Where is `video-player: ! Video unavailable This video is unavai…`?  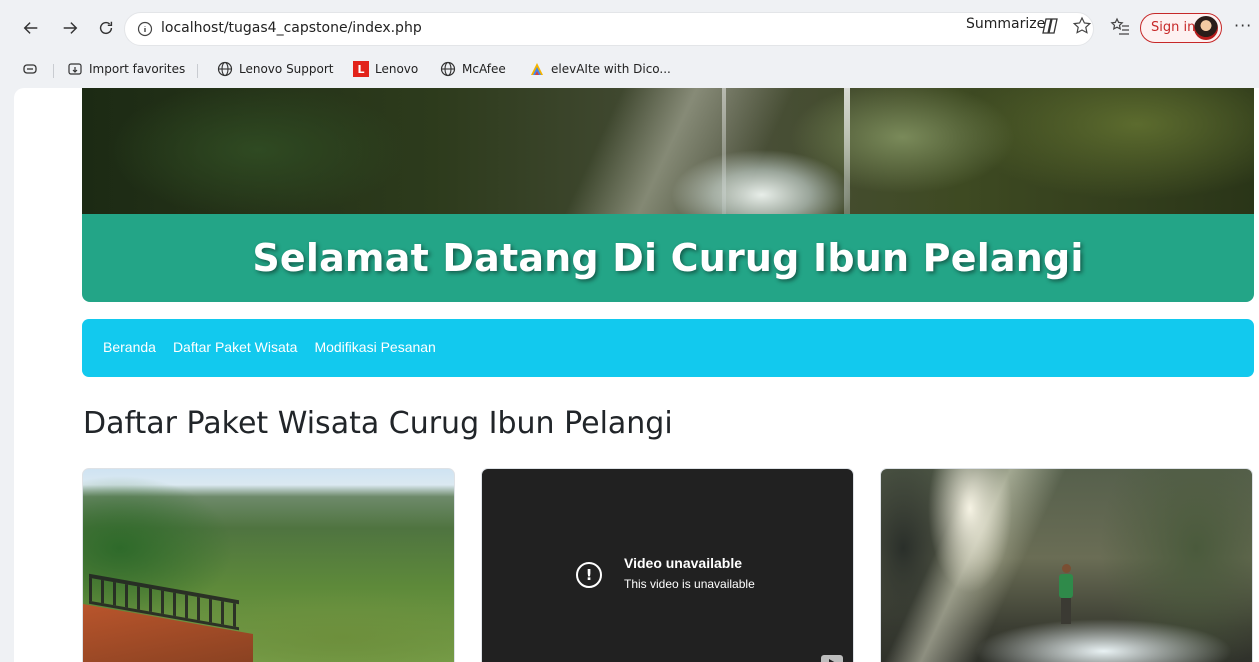 video-player: ! Video unavailable This video is unavai… is located at coordinates (667, 565).